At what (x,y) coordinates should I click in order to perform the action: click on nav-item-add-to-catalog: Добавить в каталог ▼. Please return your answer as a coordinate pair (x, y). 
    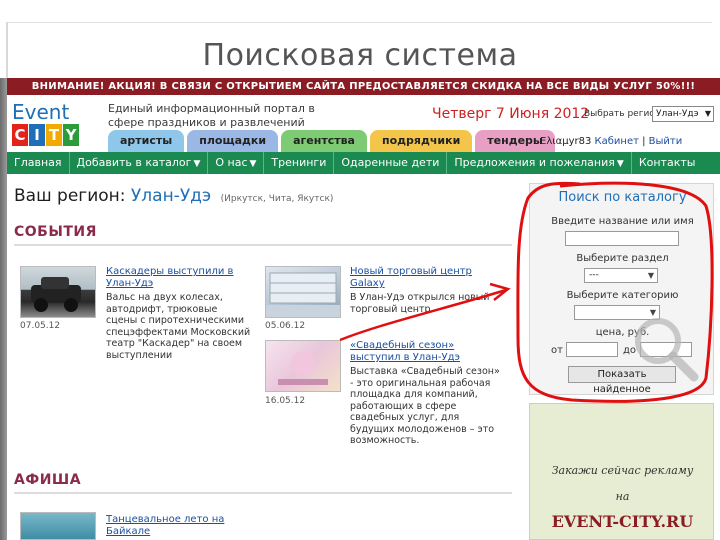
    Looking at the image, I should click on (139, 163).